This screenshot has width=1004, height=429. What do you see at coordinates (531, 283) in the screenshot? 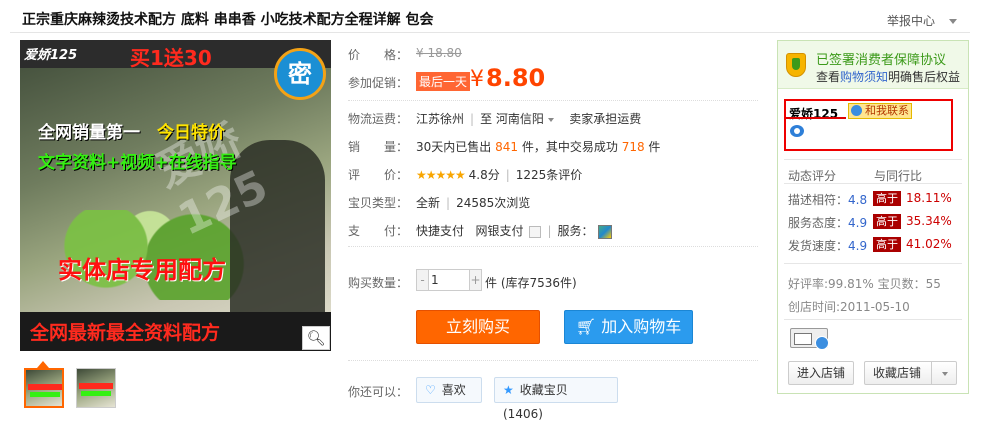
I see `stock-info: 件 (库存7536件)` at bounding box center [531, 283].